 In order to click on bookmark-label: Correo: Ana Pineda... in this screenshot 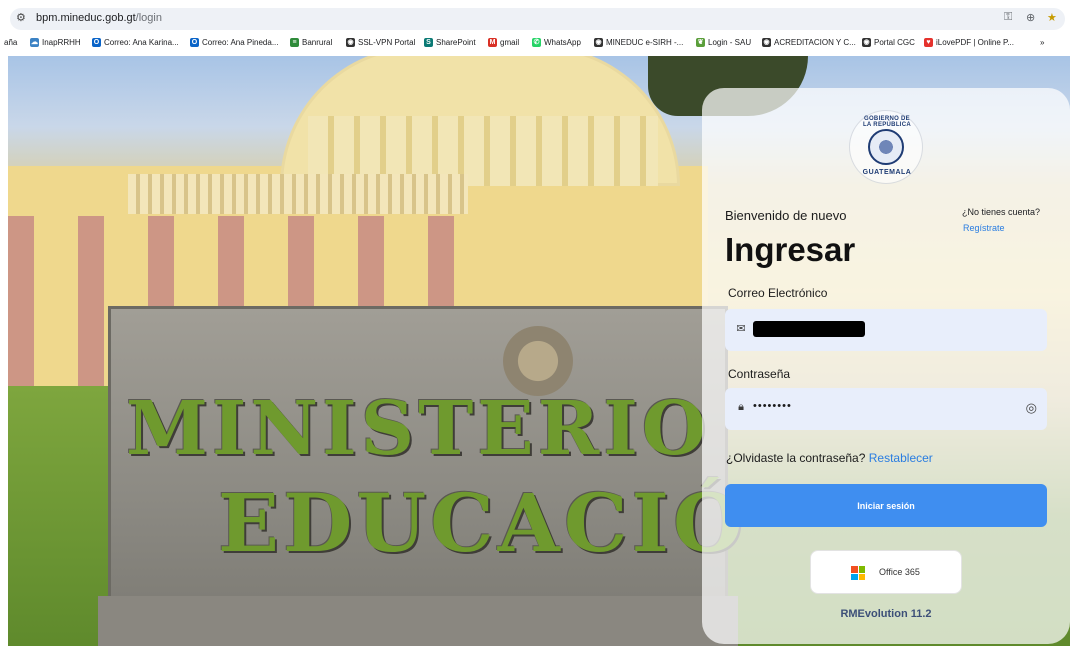, I will do `click(240, 42)`.